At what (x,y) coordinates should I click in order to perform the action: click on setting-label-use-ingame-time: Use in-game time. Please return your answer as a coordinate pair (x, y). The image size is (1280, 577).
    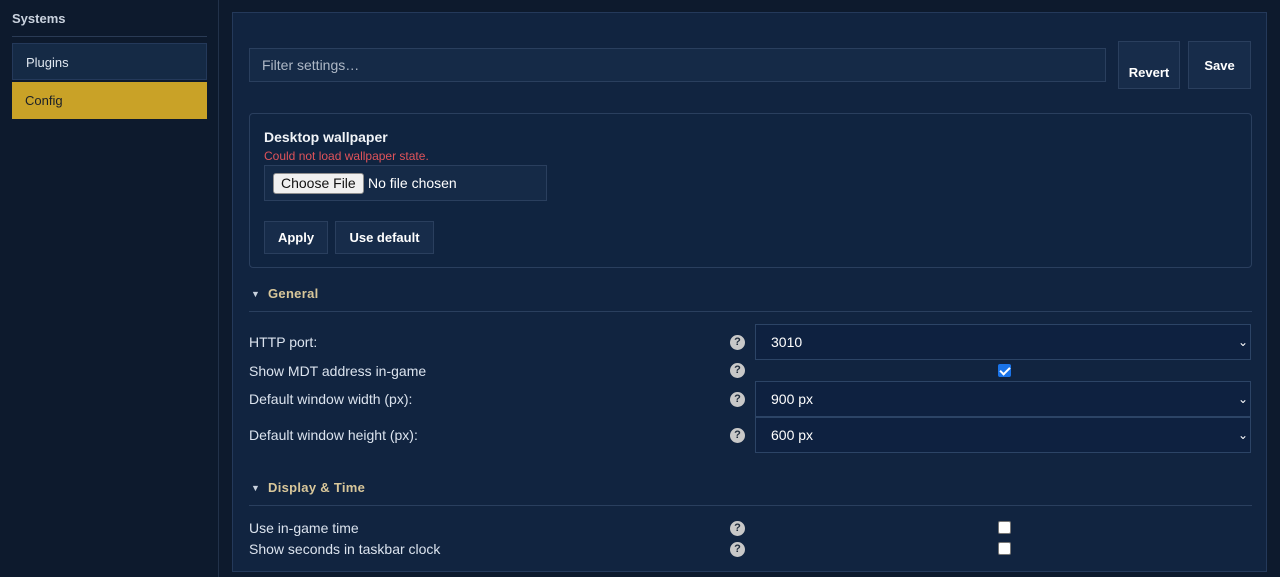
    Looking at the image, I should click on (304, 528).